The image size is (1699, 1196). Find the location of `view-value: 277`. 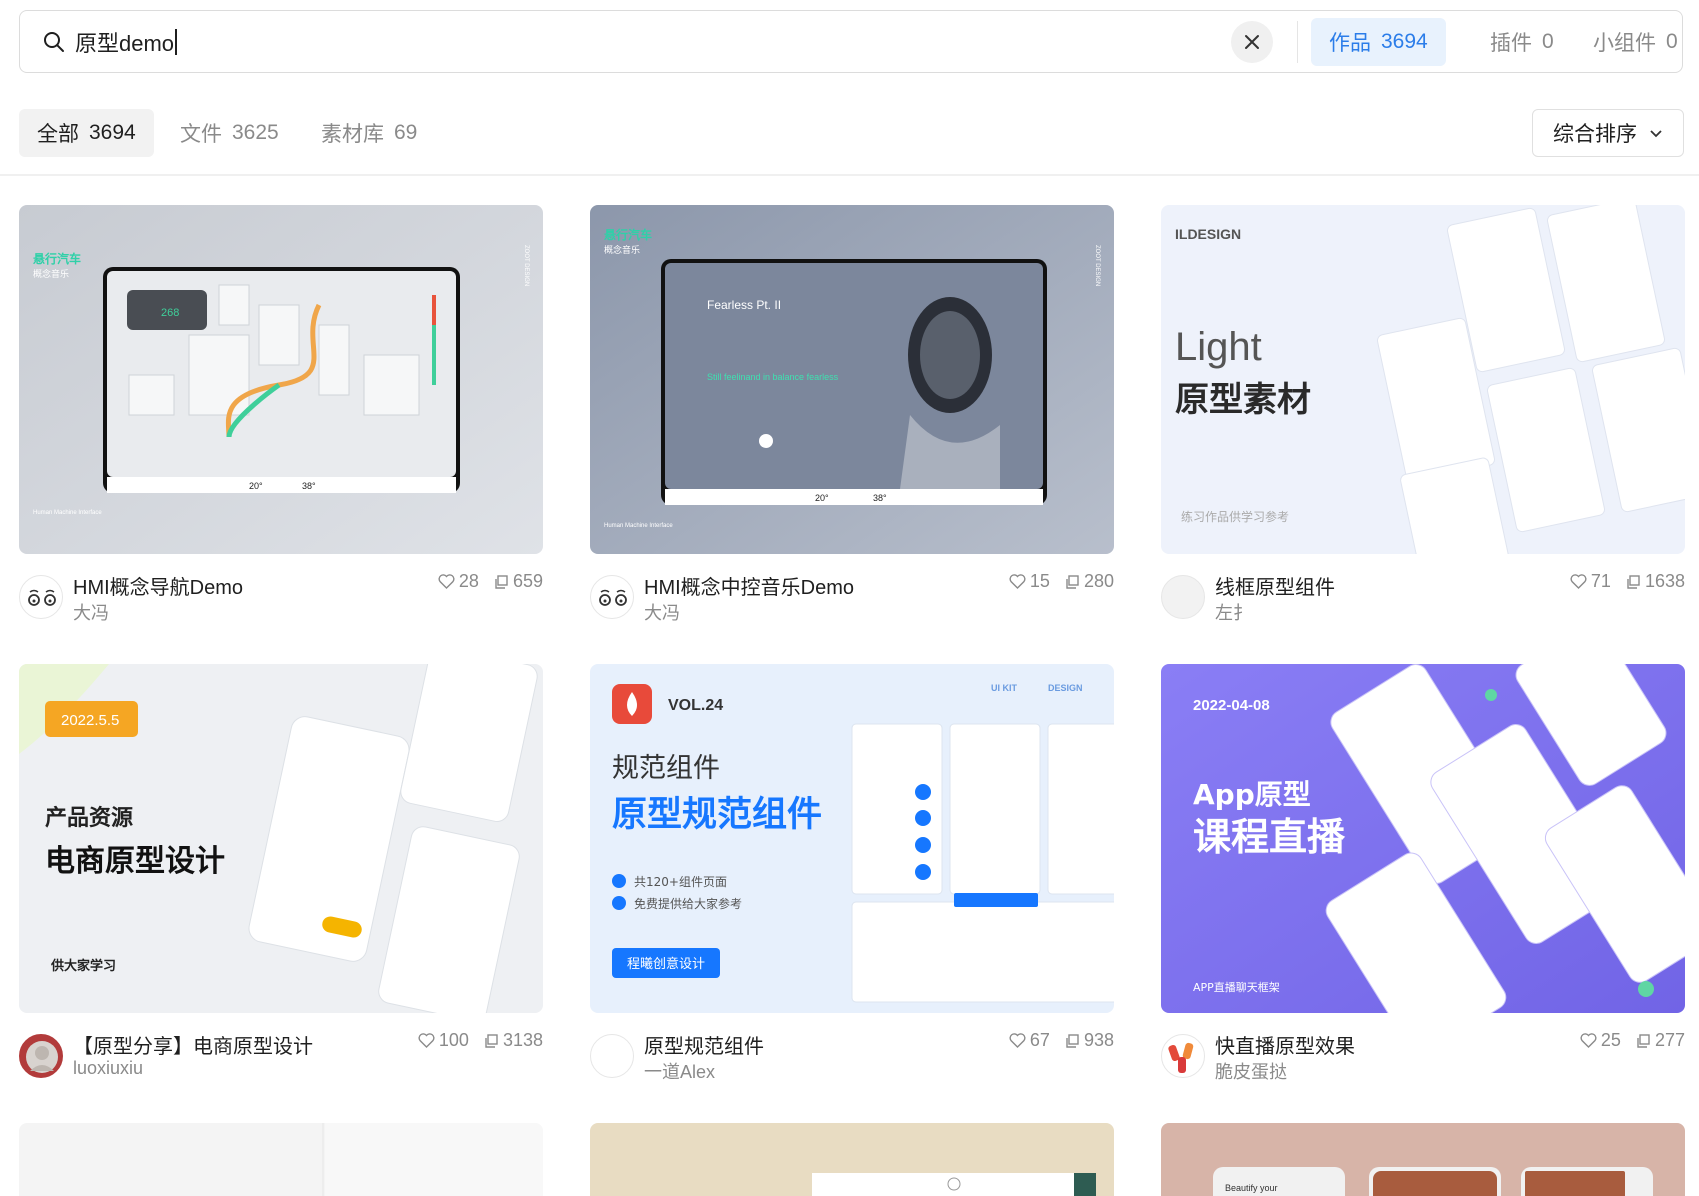

view-value: 277 is located at coordinates (1669, 1040).